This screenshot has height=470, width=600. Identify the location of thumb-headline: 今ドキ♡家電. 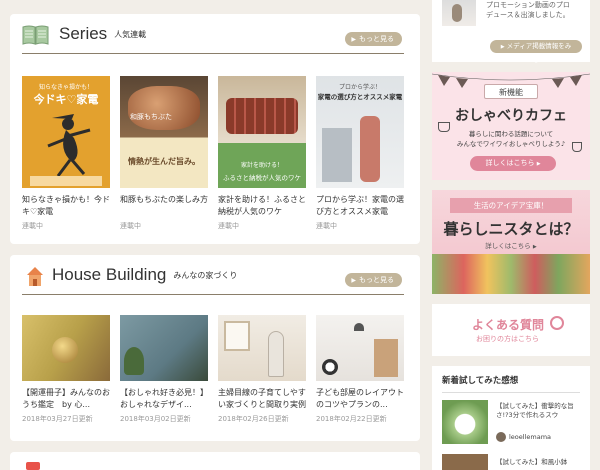
(66, 99).